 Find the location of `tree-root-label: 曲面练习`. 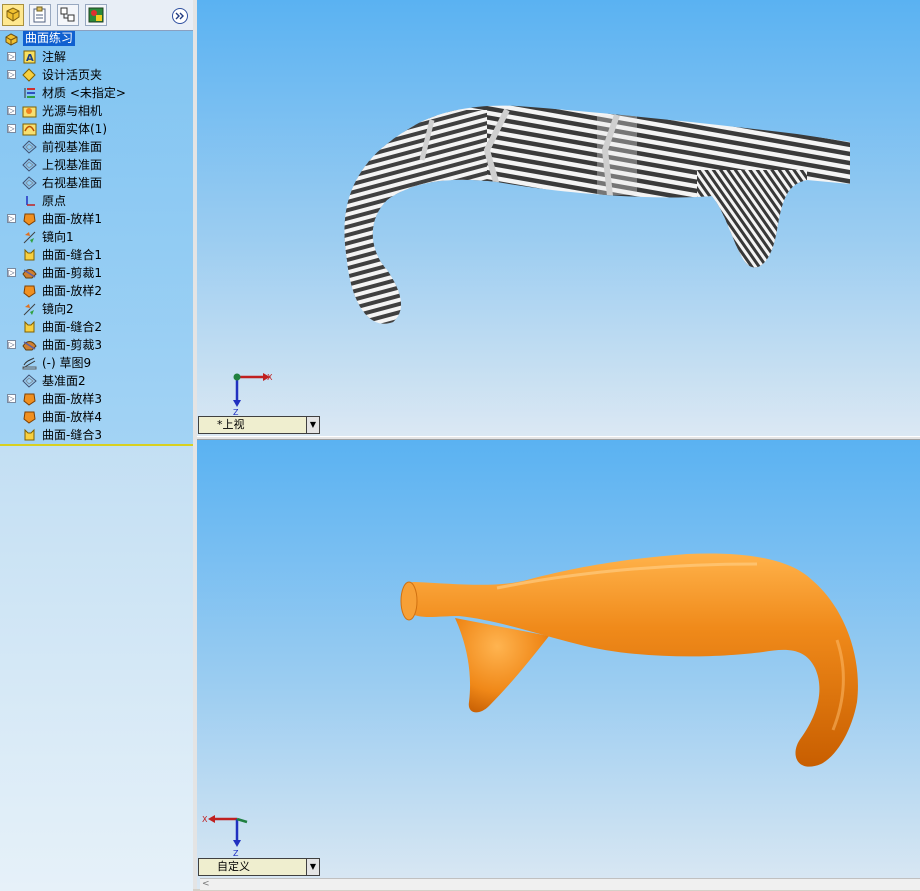

tree-root-label: 曲面练习 is located at coordinates (49, 38).